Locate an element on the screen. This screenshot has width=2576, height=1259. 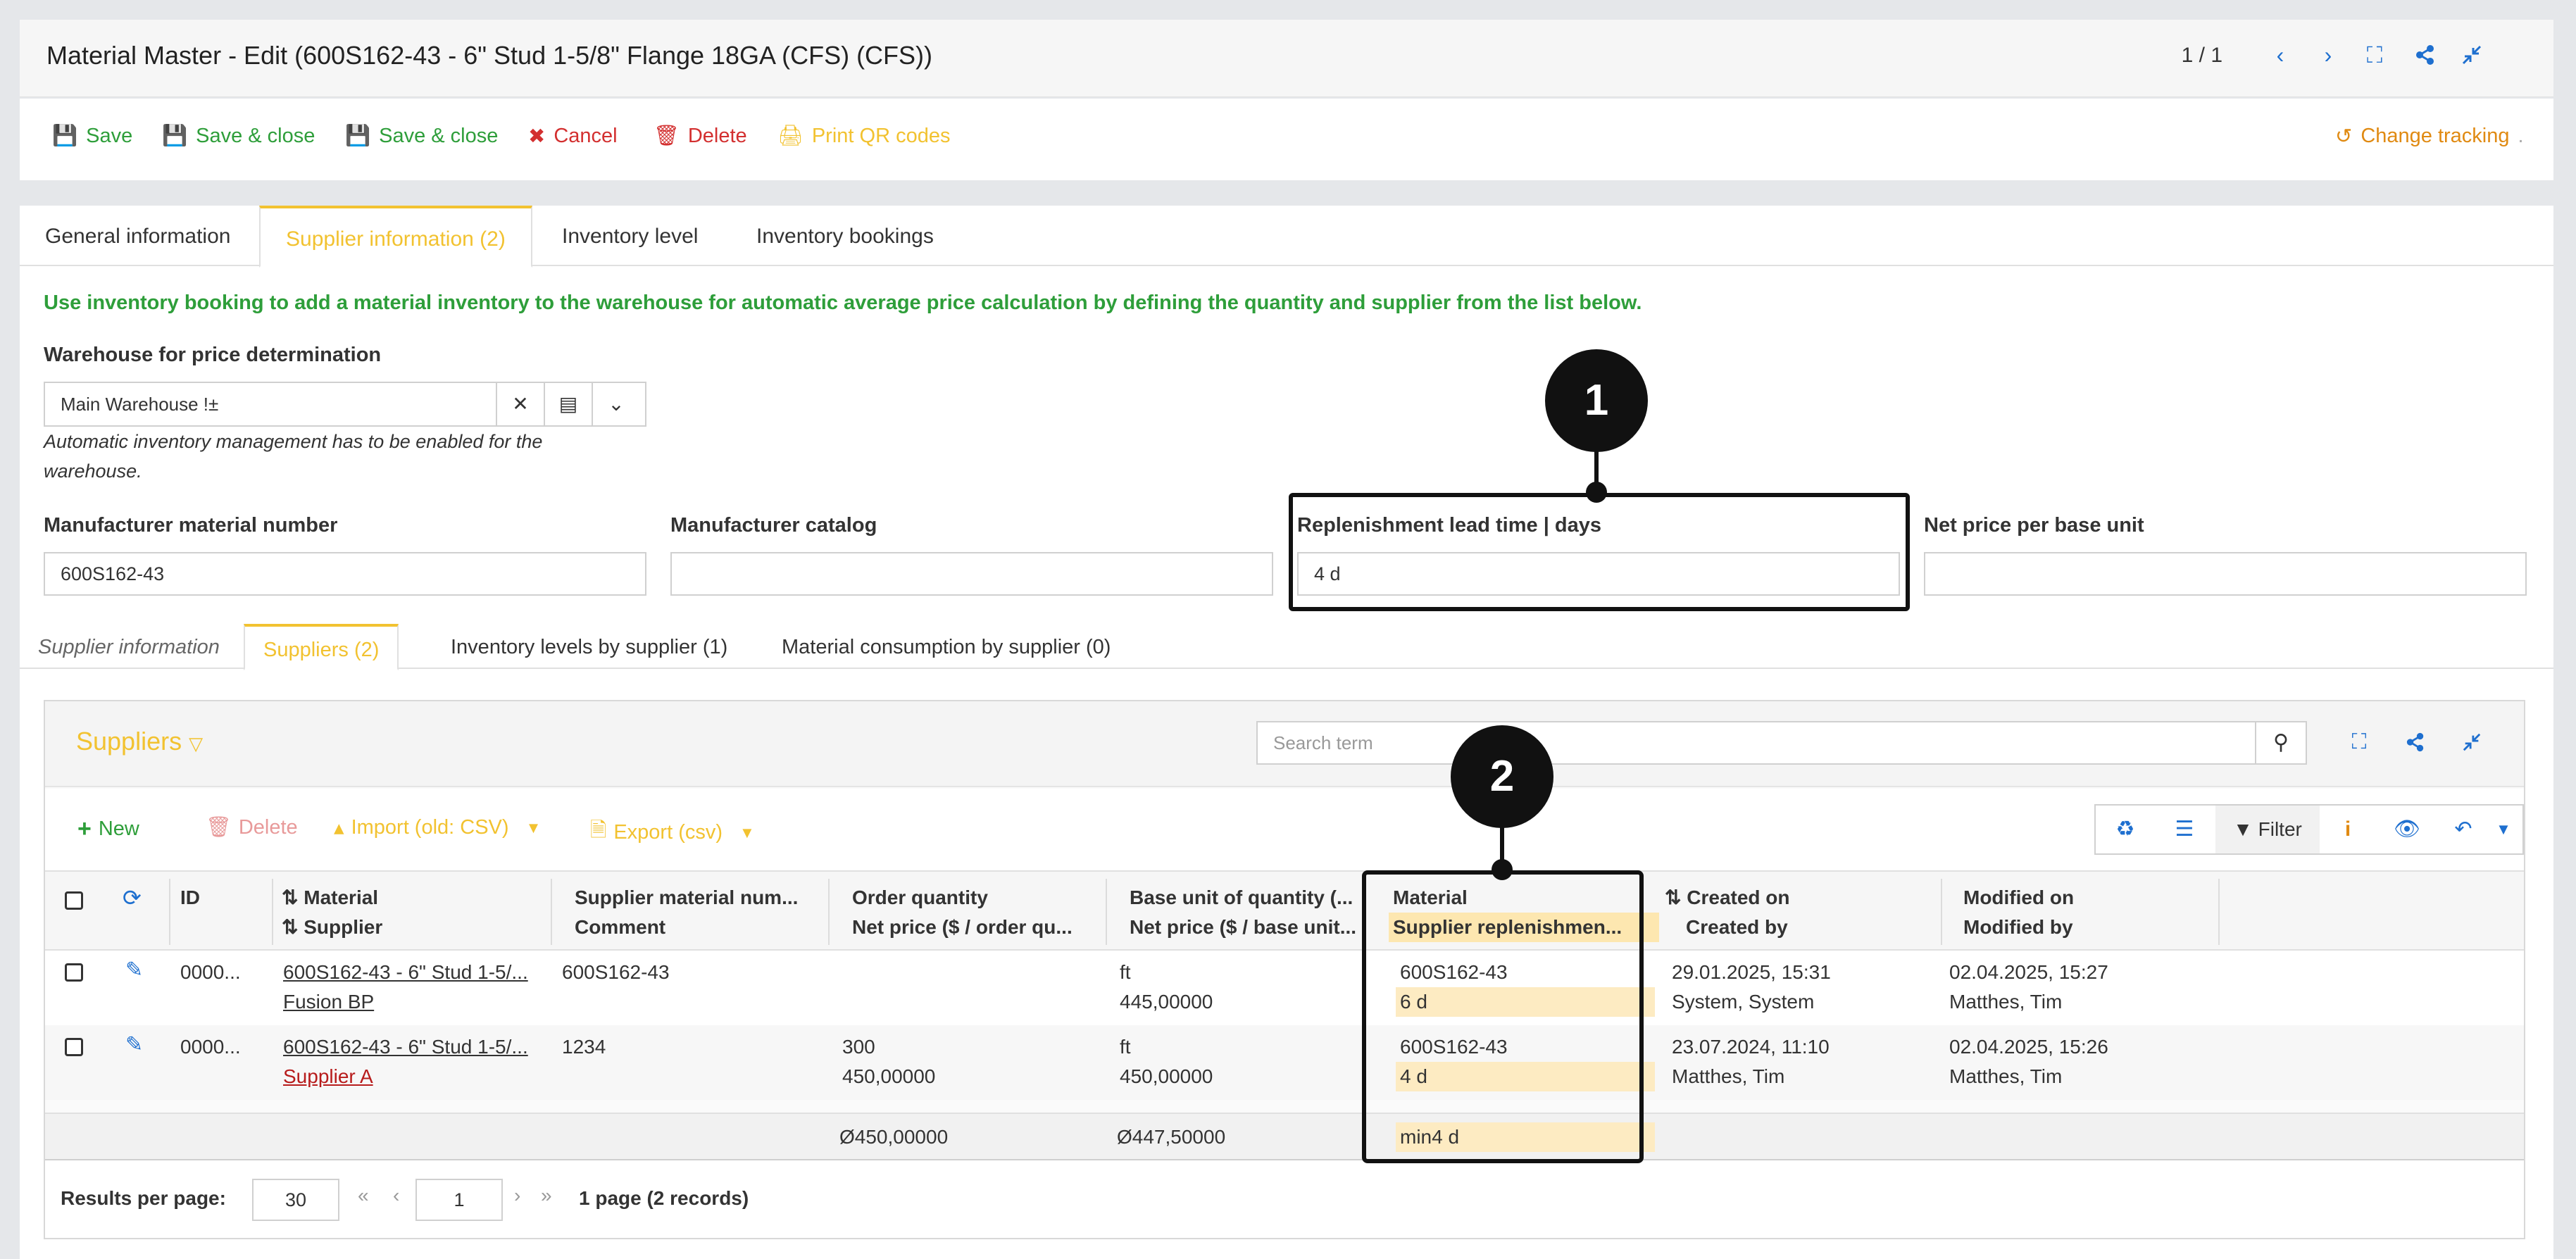
delete-button: 🗑 Delete is located at coordinates (700, 136).